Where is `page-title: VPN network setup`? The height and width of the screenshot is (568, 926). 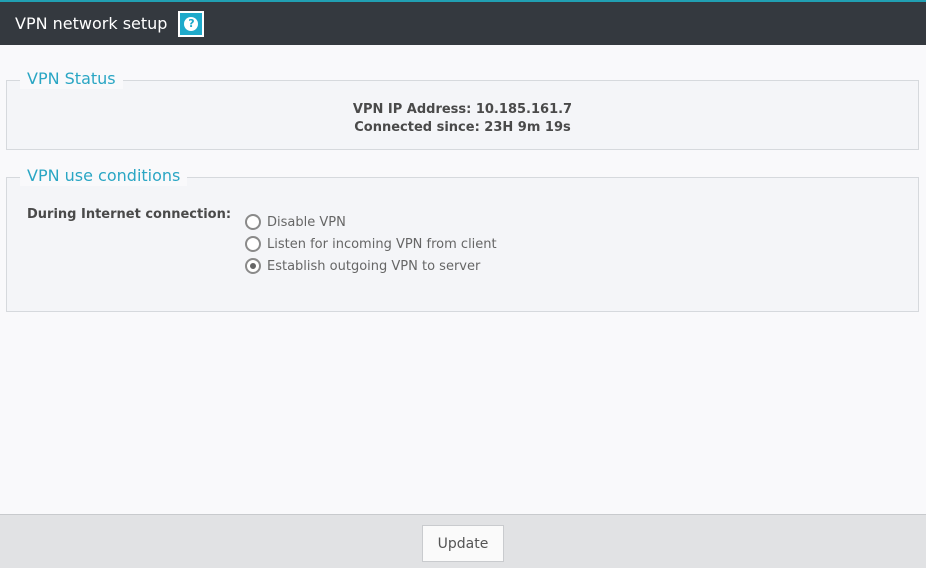 page-title: VPN network setup is located at coordinates (91, 23).